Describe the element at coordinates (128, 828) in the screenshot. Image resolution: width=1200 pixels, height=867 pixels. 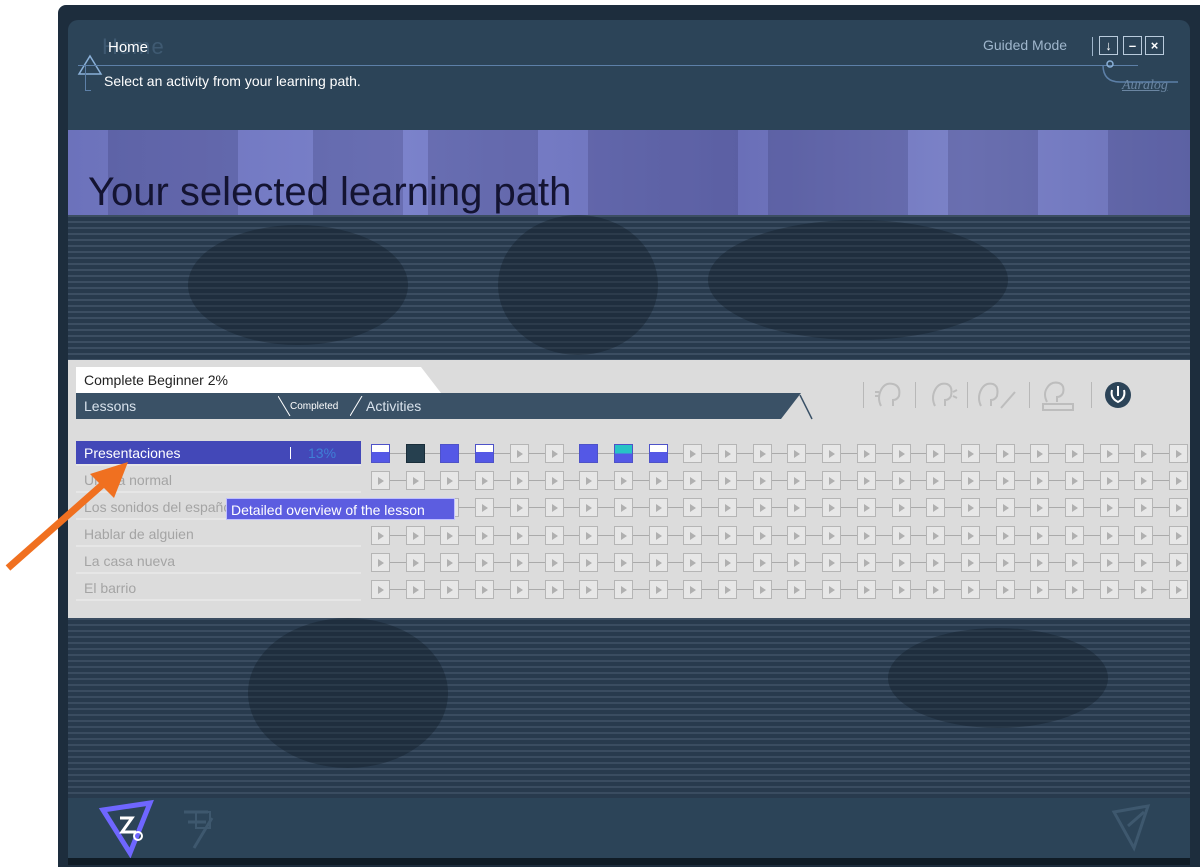
I see `learning-path-icon` at that location.